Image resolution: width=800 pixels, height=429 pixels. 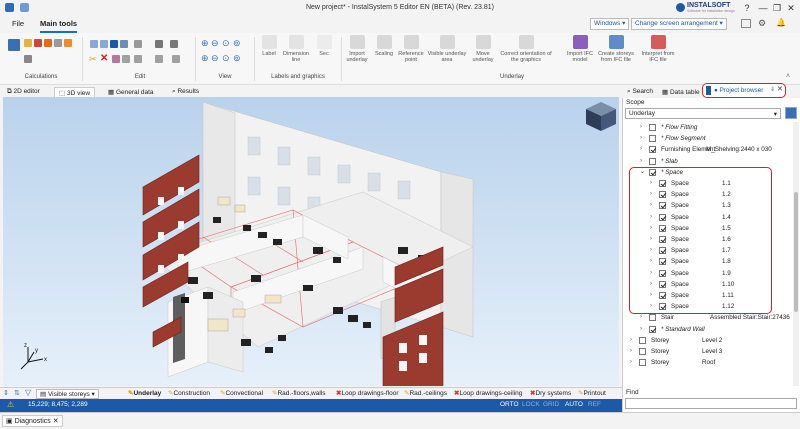 I want to click on pan-icon: ⊙, so click(x=226, y=58).